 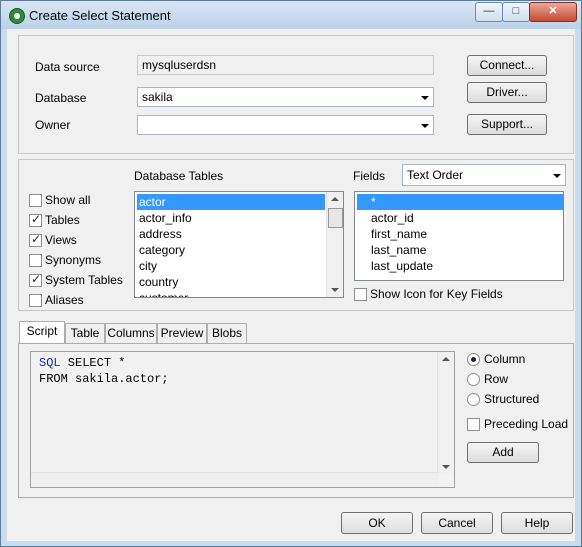 I want to click on qlikview-app-icon, so click(x=17, y=16).